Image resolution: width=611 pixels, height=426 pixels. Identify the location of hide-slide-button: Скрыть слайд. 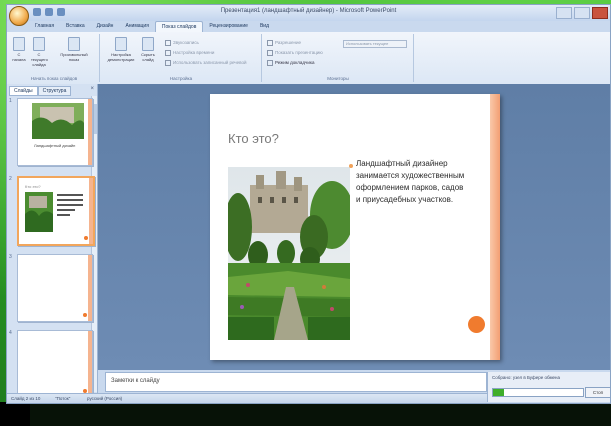
(148, 49).